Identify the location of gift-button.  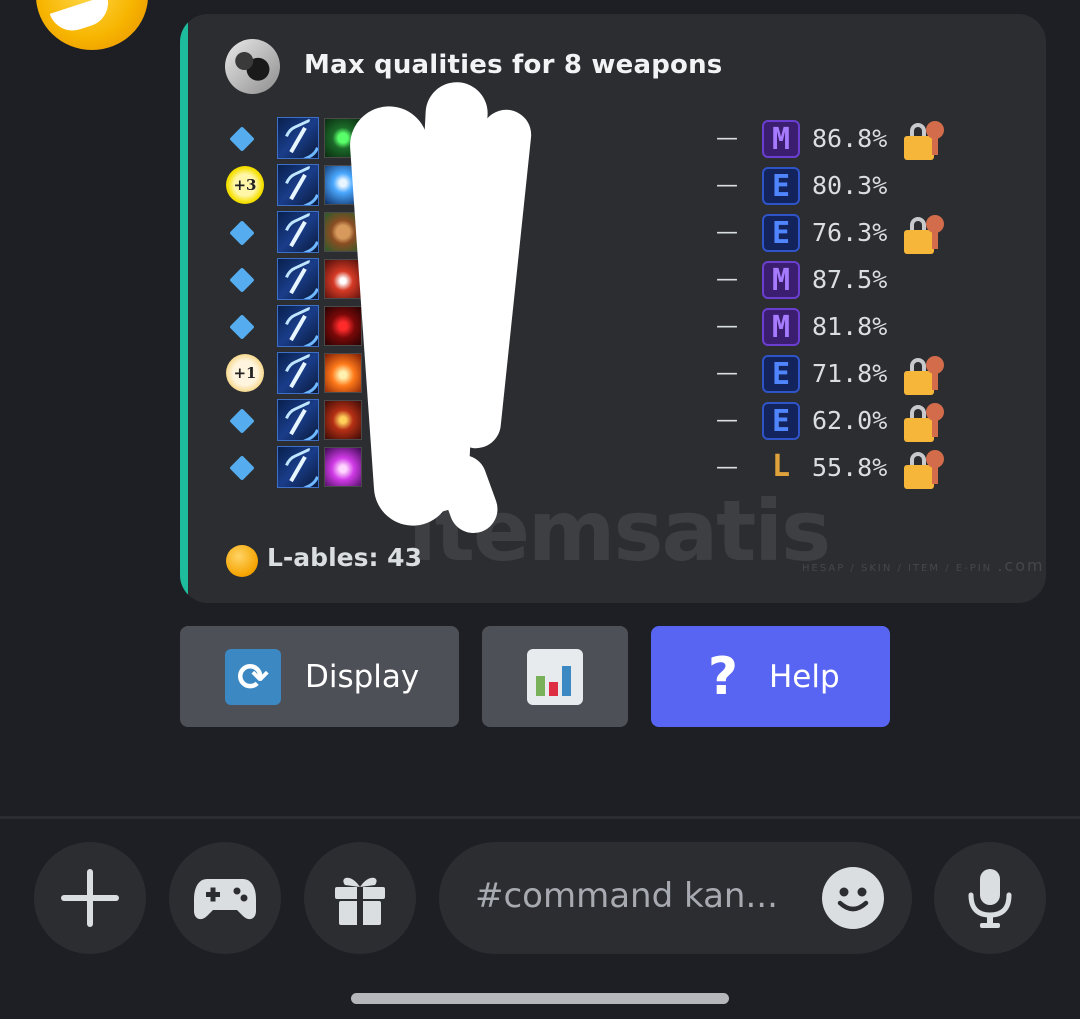
(360, 898).